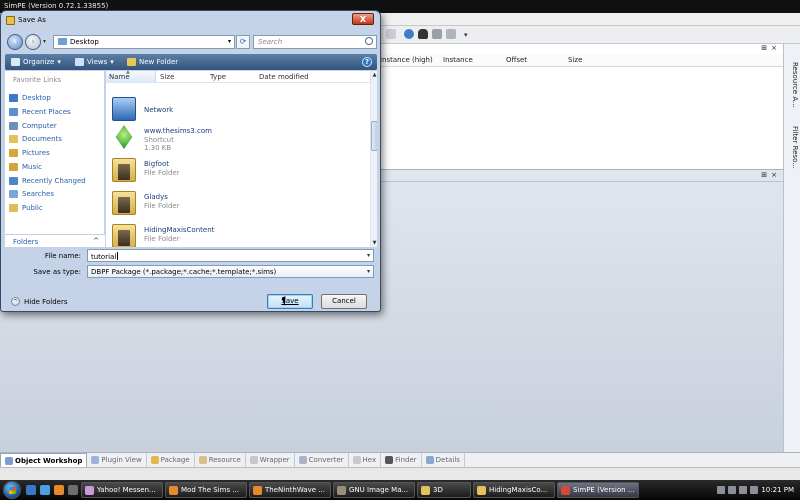 This screenshot has width=800, height=500. I want to click on tab-package: Package, so click(171, 460).